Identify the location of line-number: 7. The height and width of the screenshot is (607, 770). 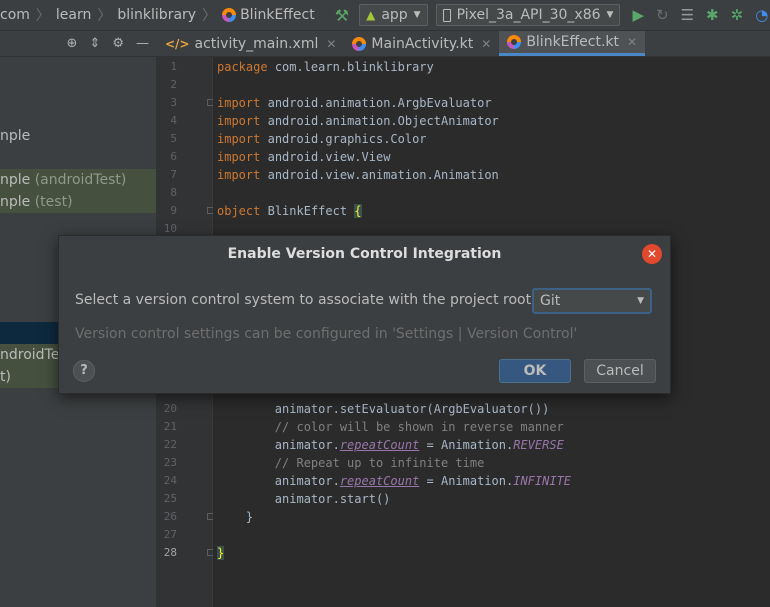
(173, 174).